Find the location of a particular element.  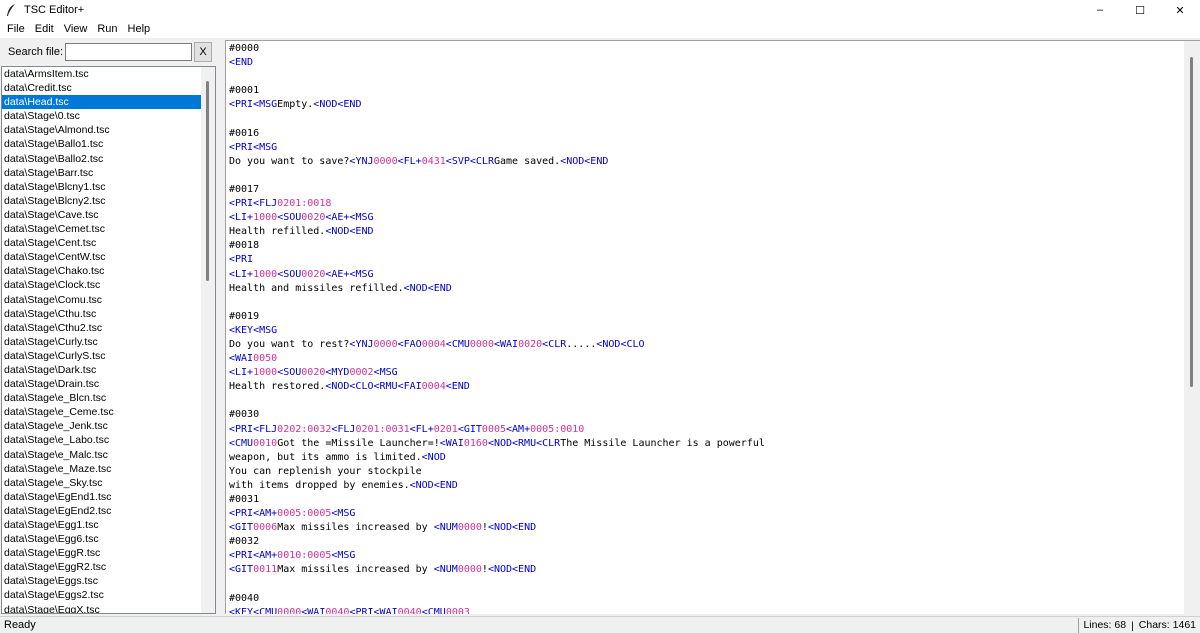

file-list-item: data\Stage\e_Blcn.tsc is located at coordinates (108, 398).